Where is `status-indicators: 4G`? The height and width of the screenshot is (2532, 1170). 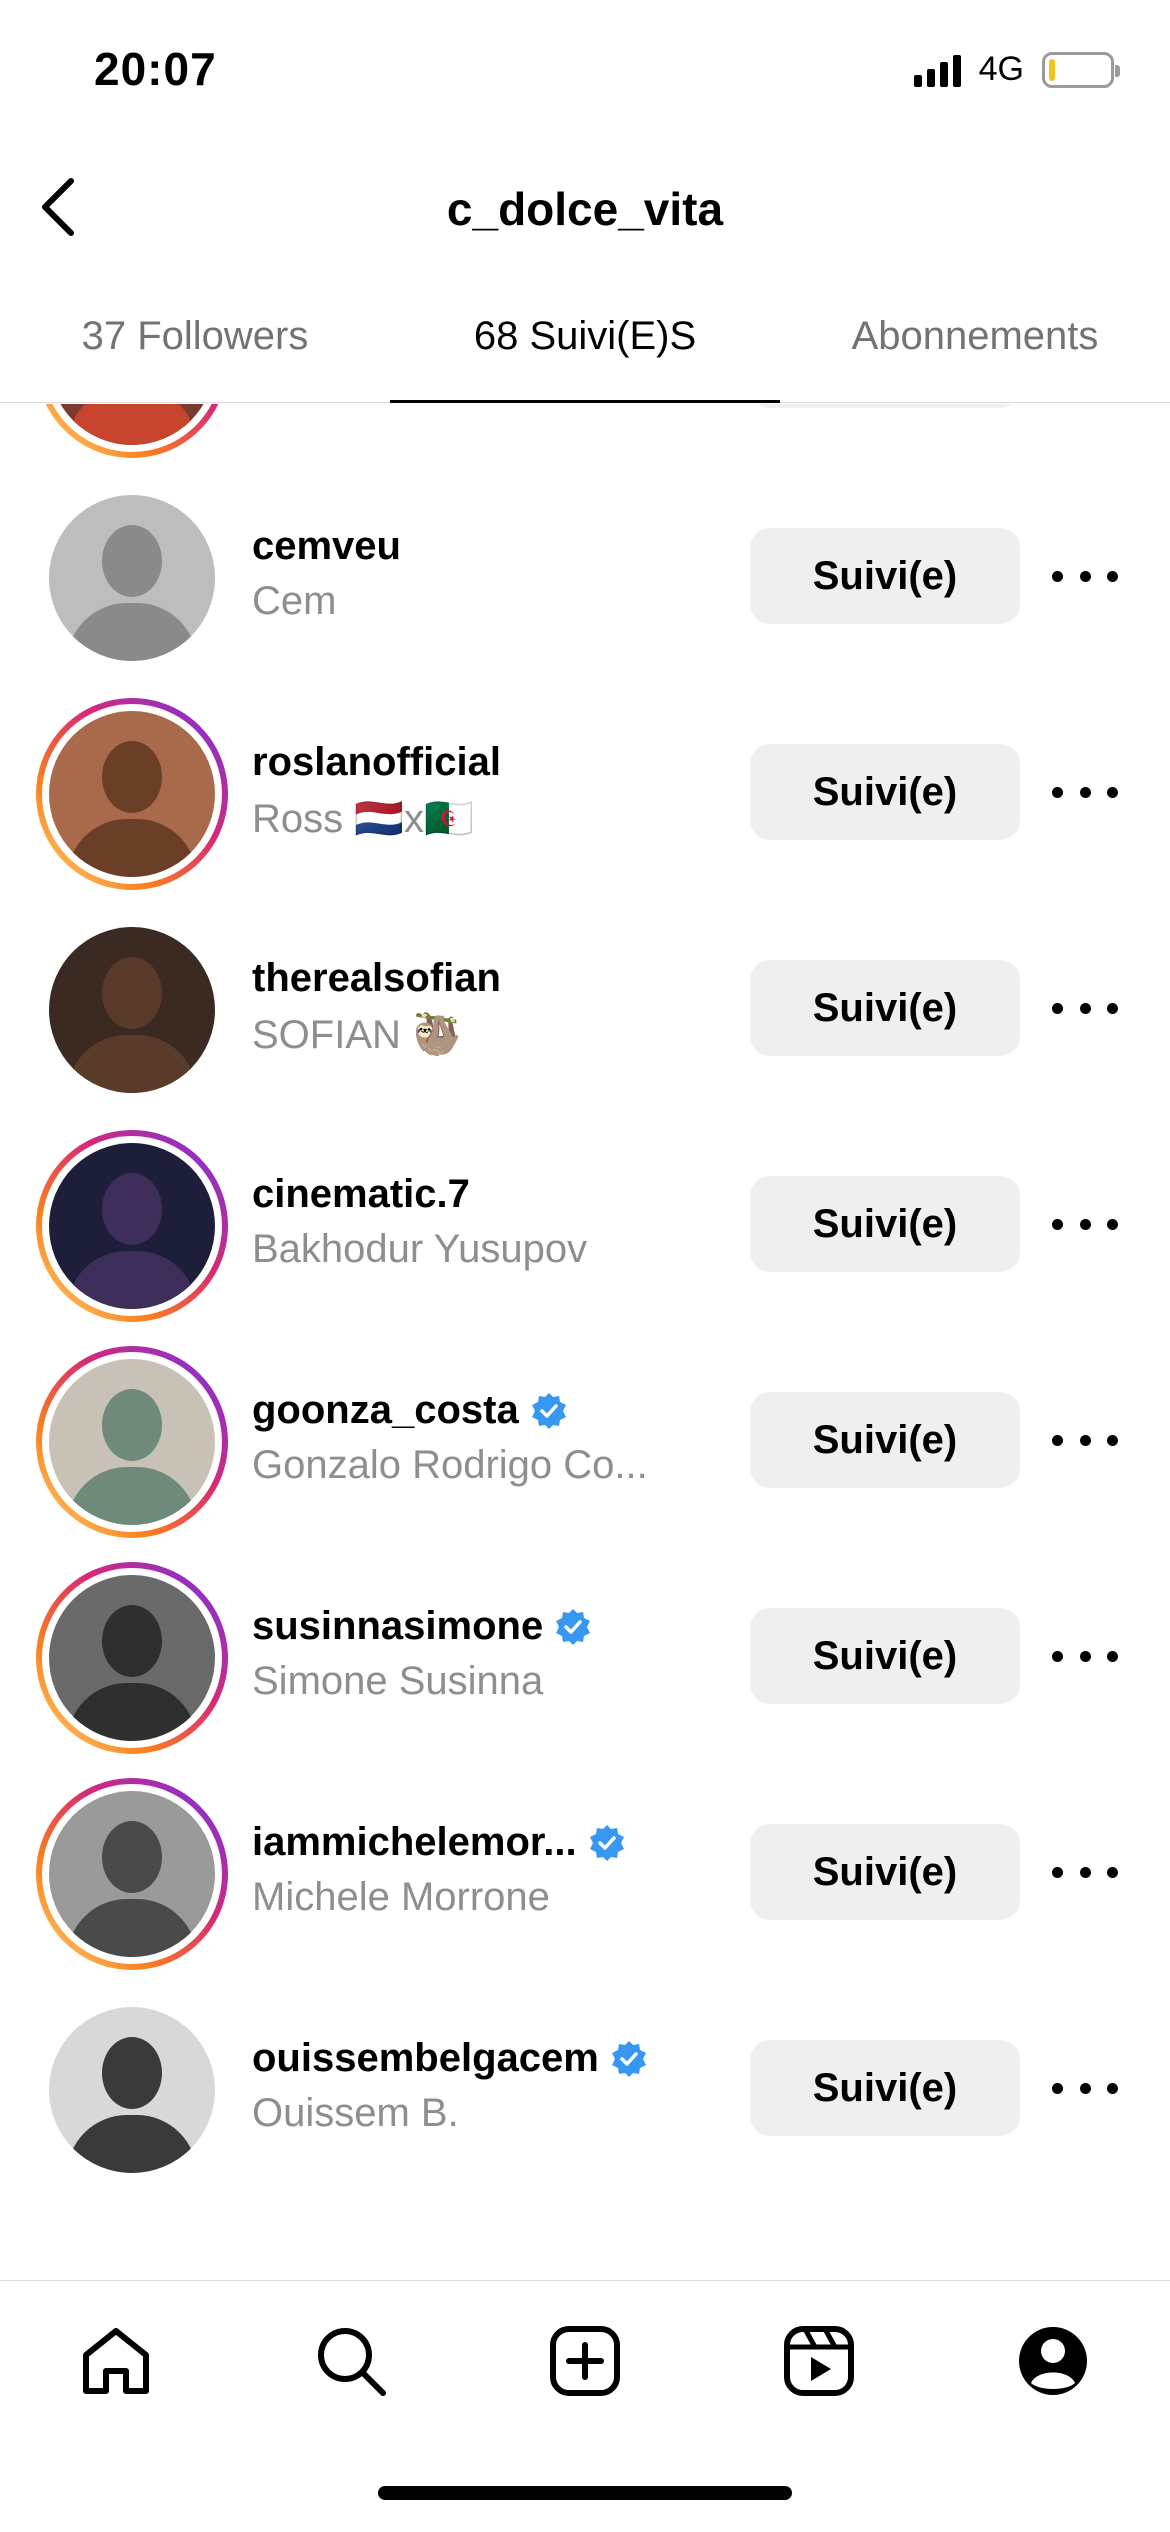 status-indicators: 4G is located at coordinates (1016, 69).